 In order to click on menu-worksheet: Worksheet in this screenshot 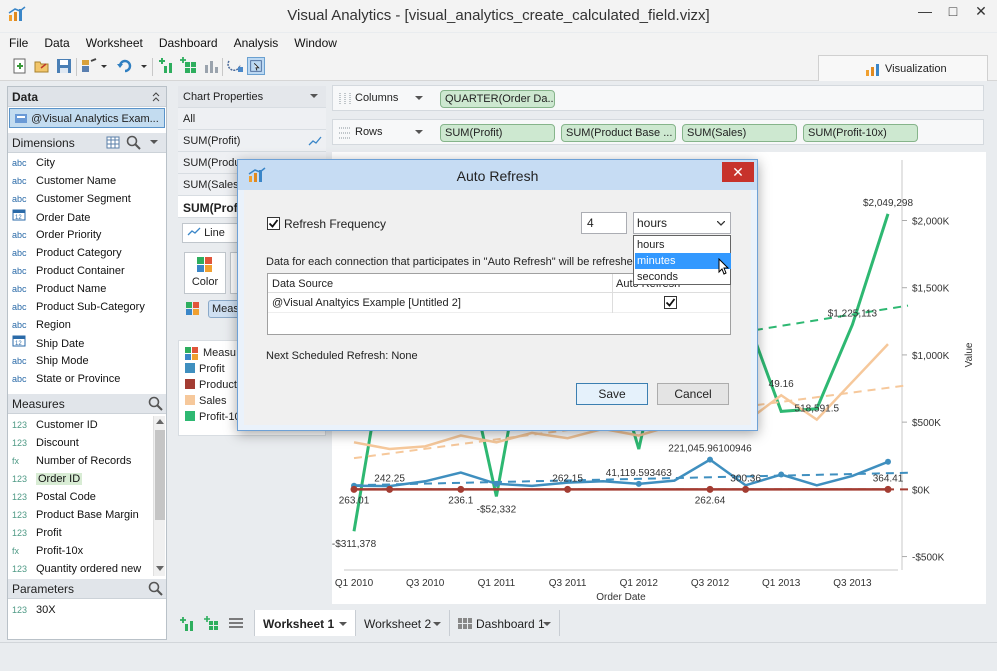, I will do `click(113, 41)`.